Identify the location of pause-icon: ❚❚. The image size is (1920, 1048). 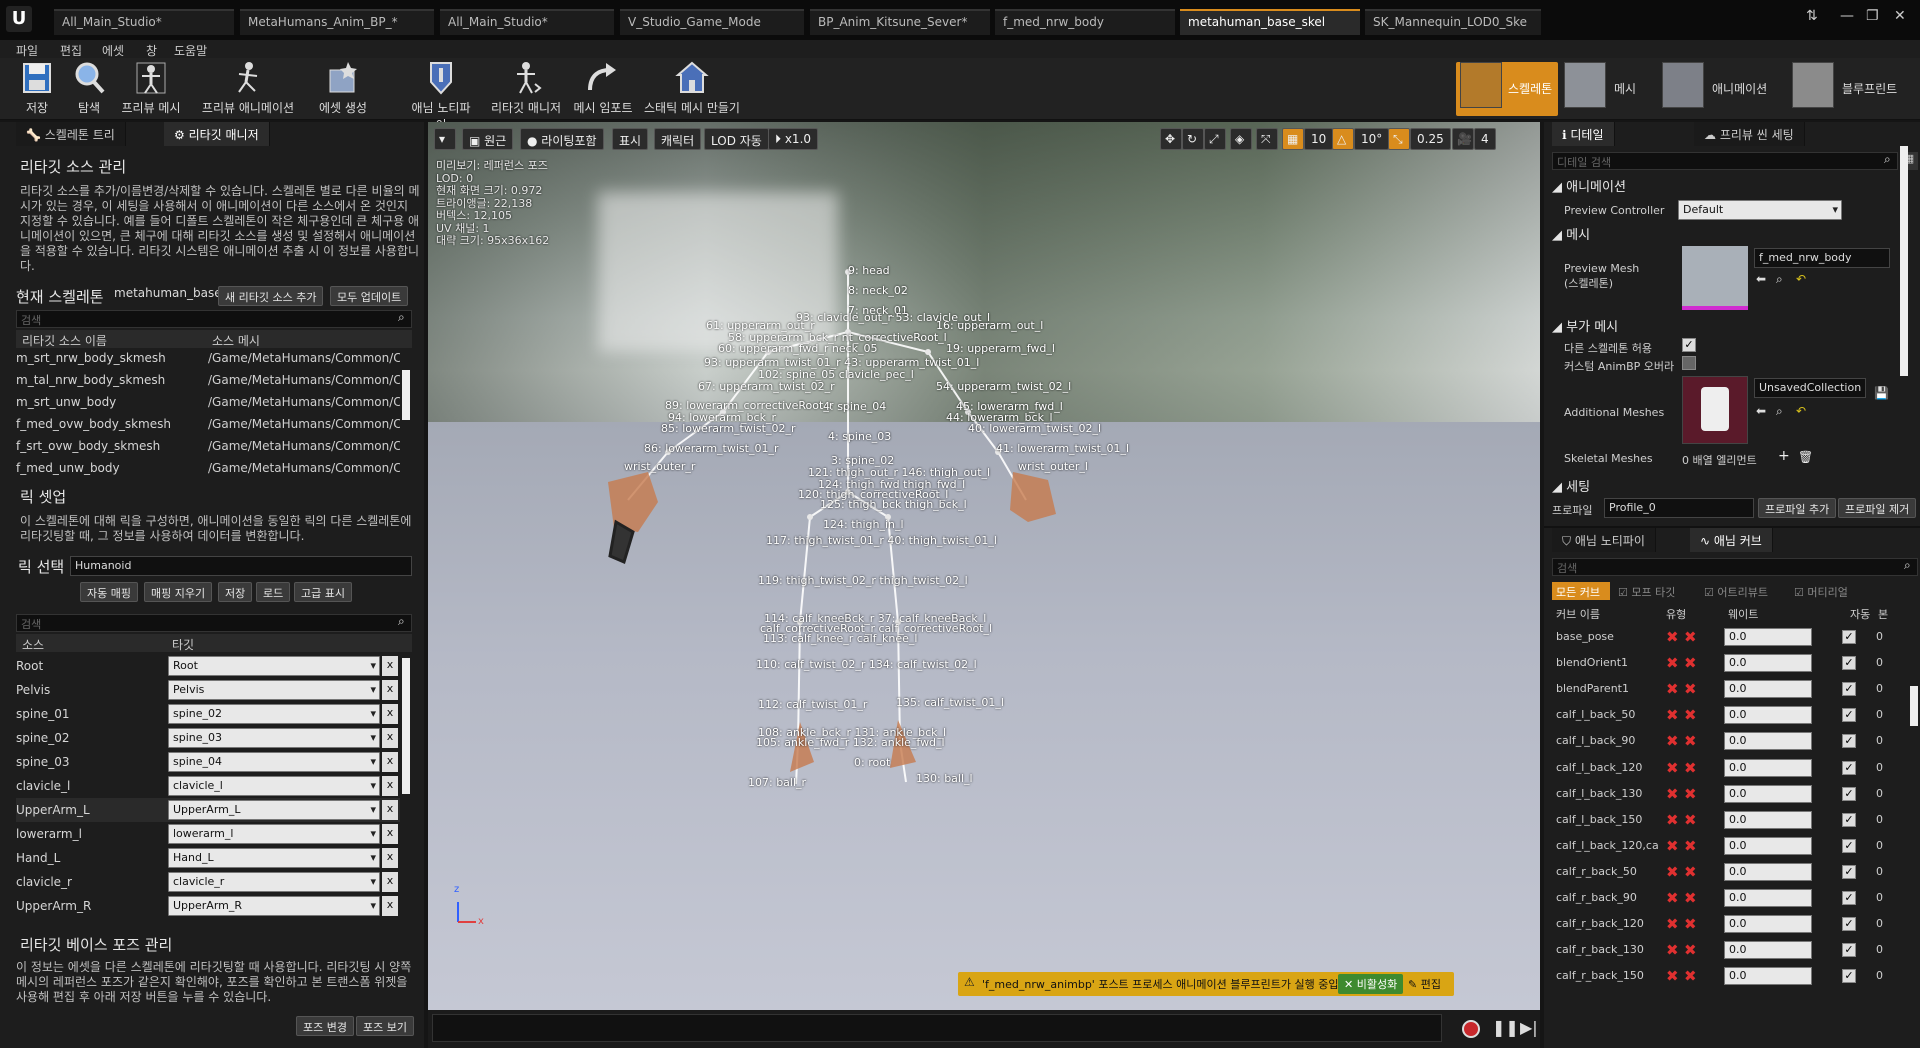
(1505, 1027).